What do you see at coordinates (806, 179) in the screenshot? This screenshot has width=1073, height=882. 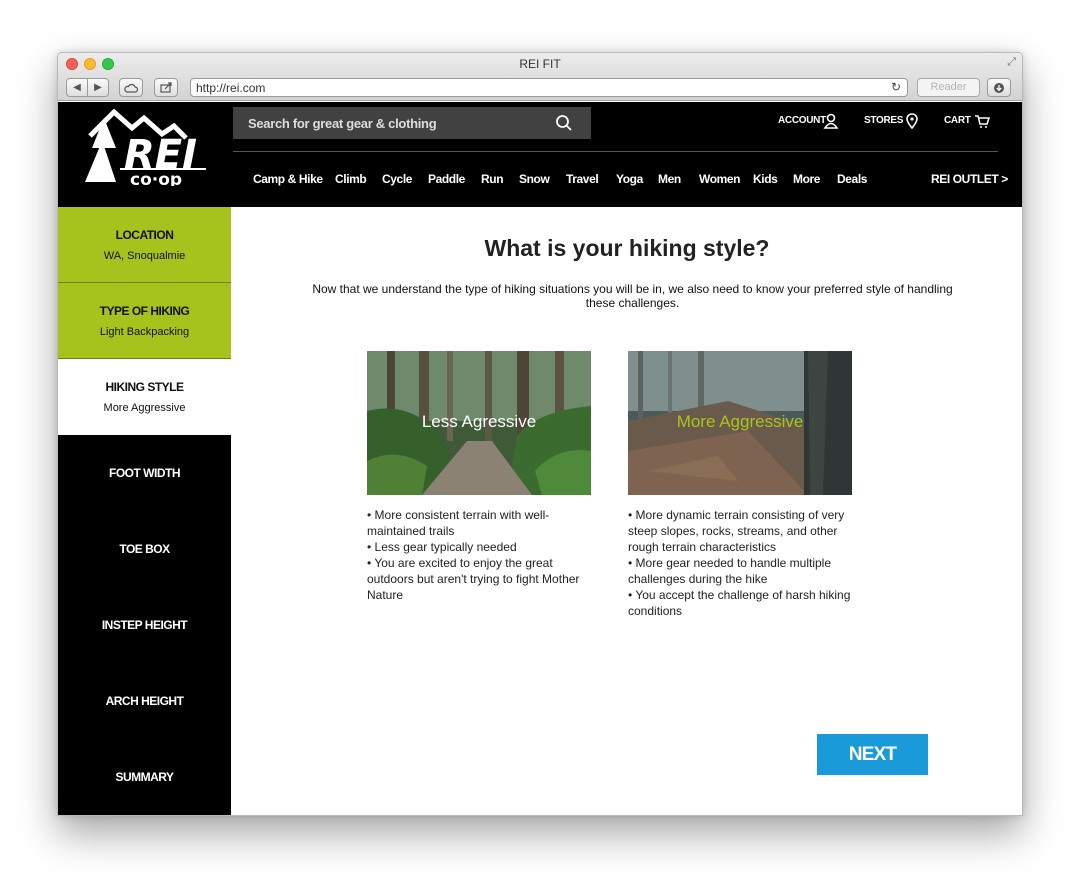 I see `nav-more: More` at bounding box center [806, 179].